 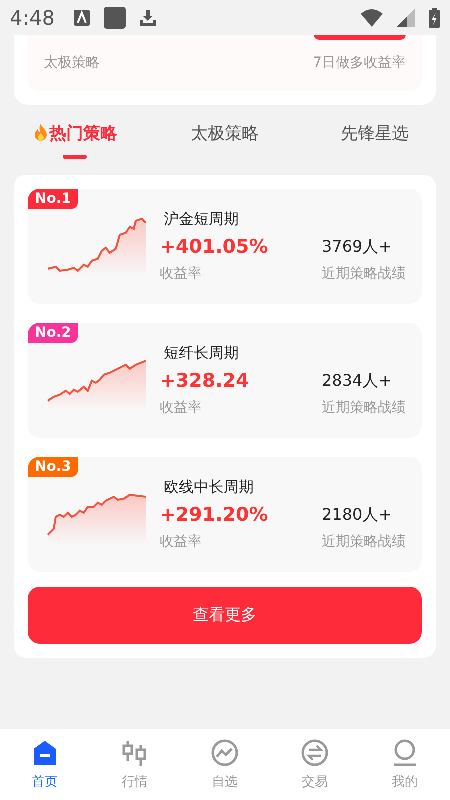 I want to click on nav-tab: 行情, so click(x=135, y=764).